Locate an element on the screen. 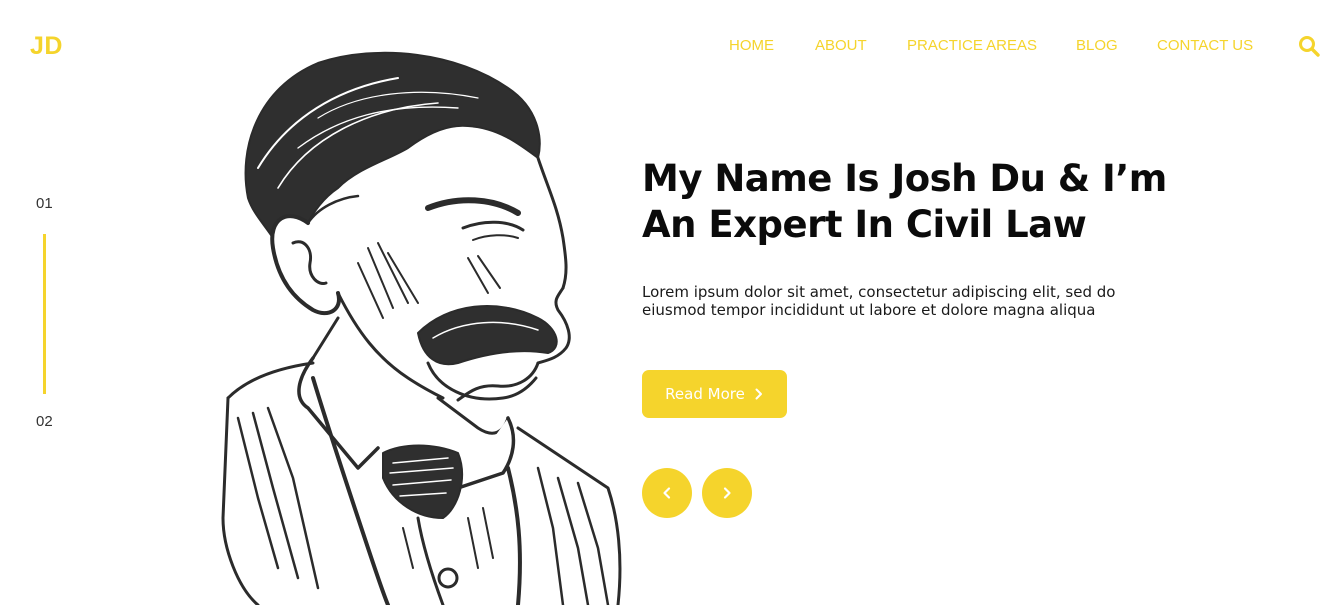 The width and height of the screenshot is (1340, 605). hero-heading-line1: My Name Is Josh Du & I’m is located at coordinates (904, 178).